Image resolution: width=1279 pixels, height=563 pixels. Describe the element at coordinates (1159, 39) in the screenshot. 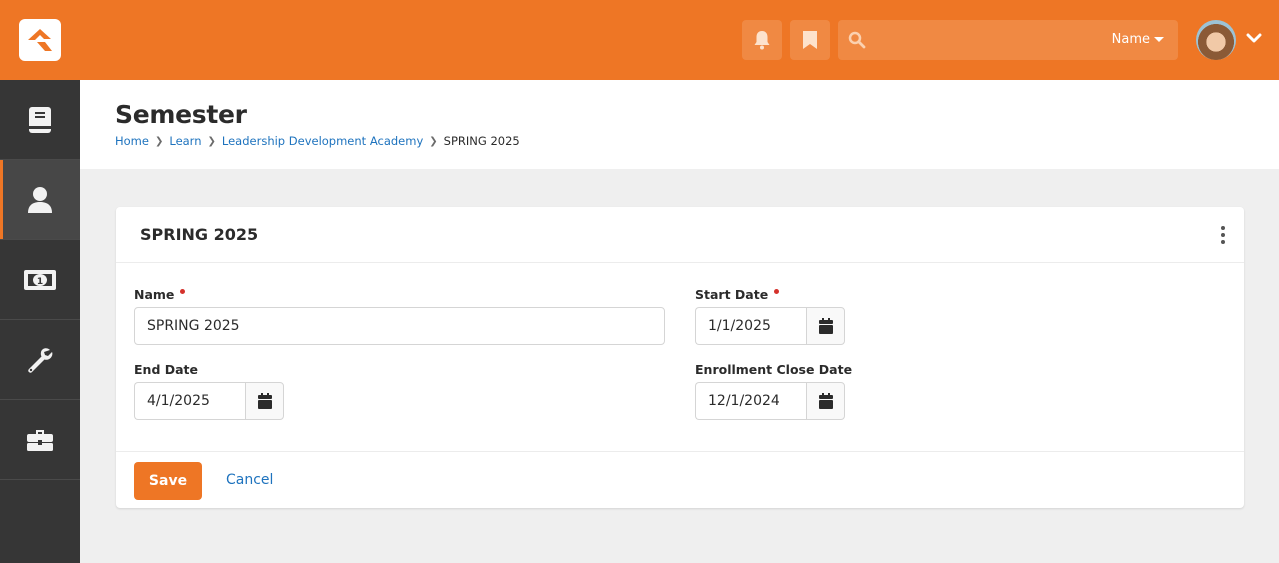

I see `caret-down-icon` at that location.